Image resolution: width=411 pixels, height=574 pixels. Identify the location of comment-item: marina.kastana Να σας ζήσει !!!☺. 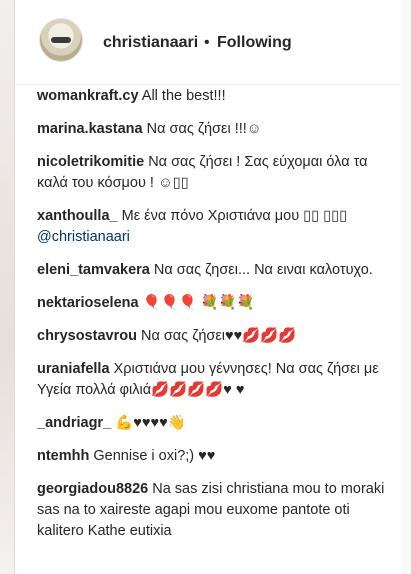
(216, 129).